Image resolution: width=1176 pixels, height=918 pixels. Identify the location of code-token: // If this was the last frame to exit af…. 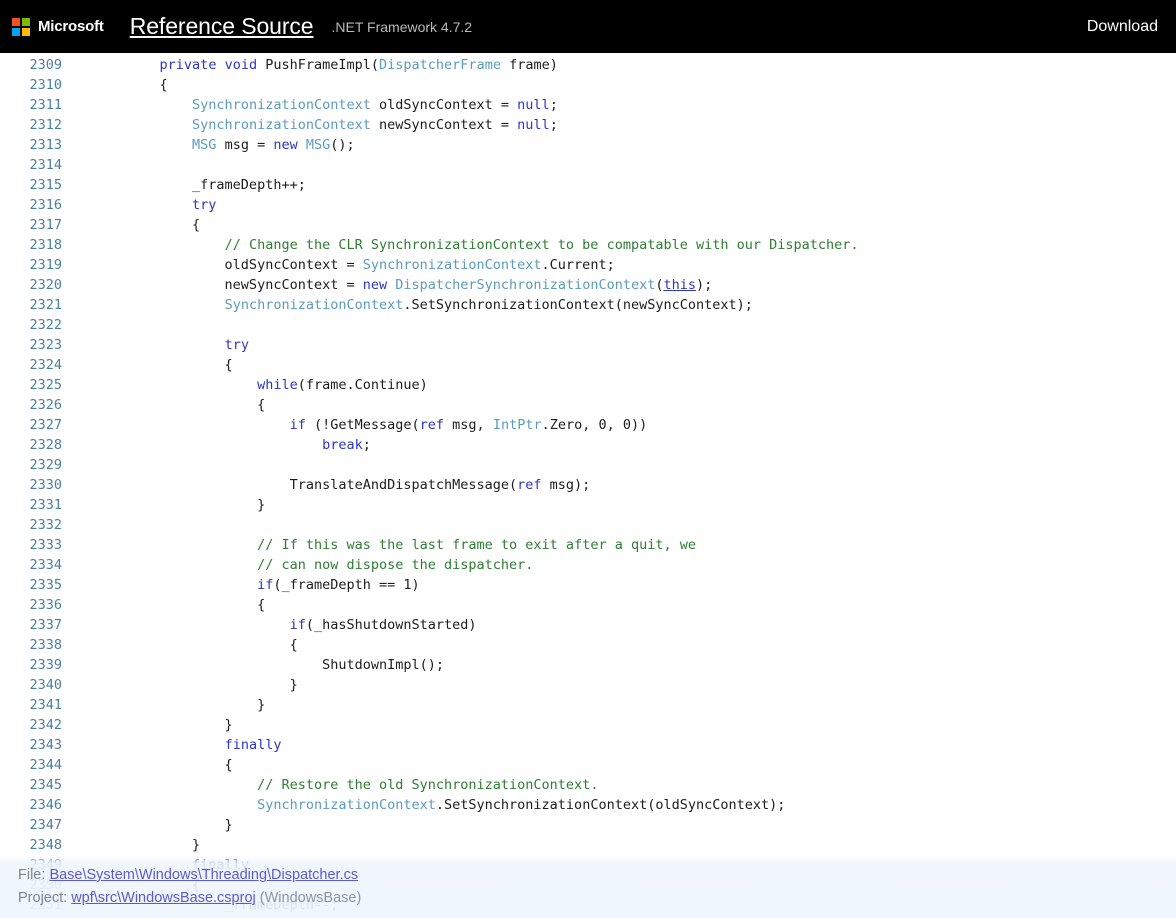
(476, 545).